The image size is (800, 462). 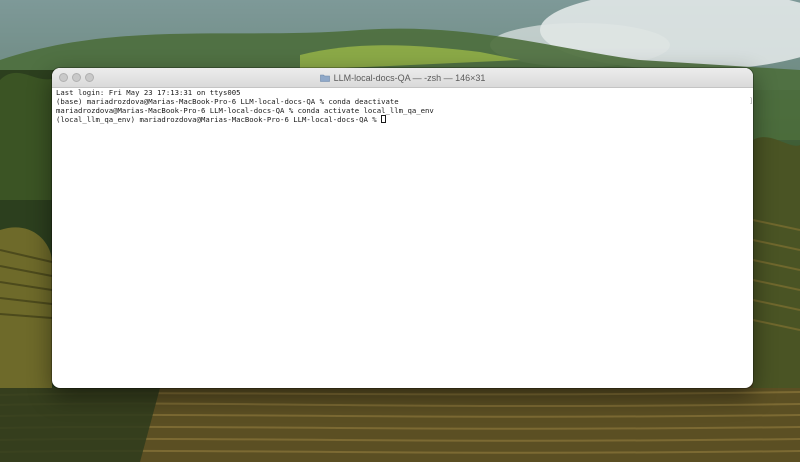 What do you see at coordinates (409, 77) in the screenshot?
I see `window-title: LLM-local-docs-QA — -zsh — 146×31` at bounding box center [409, 77].